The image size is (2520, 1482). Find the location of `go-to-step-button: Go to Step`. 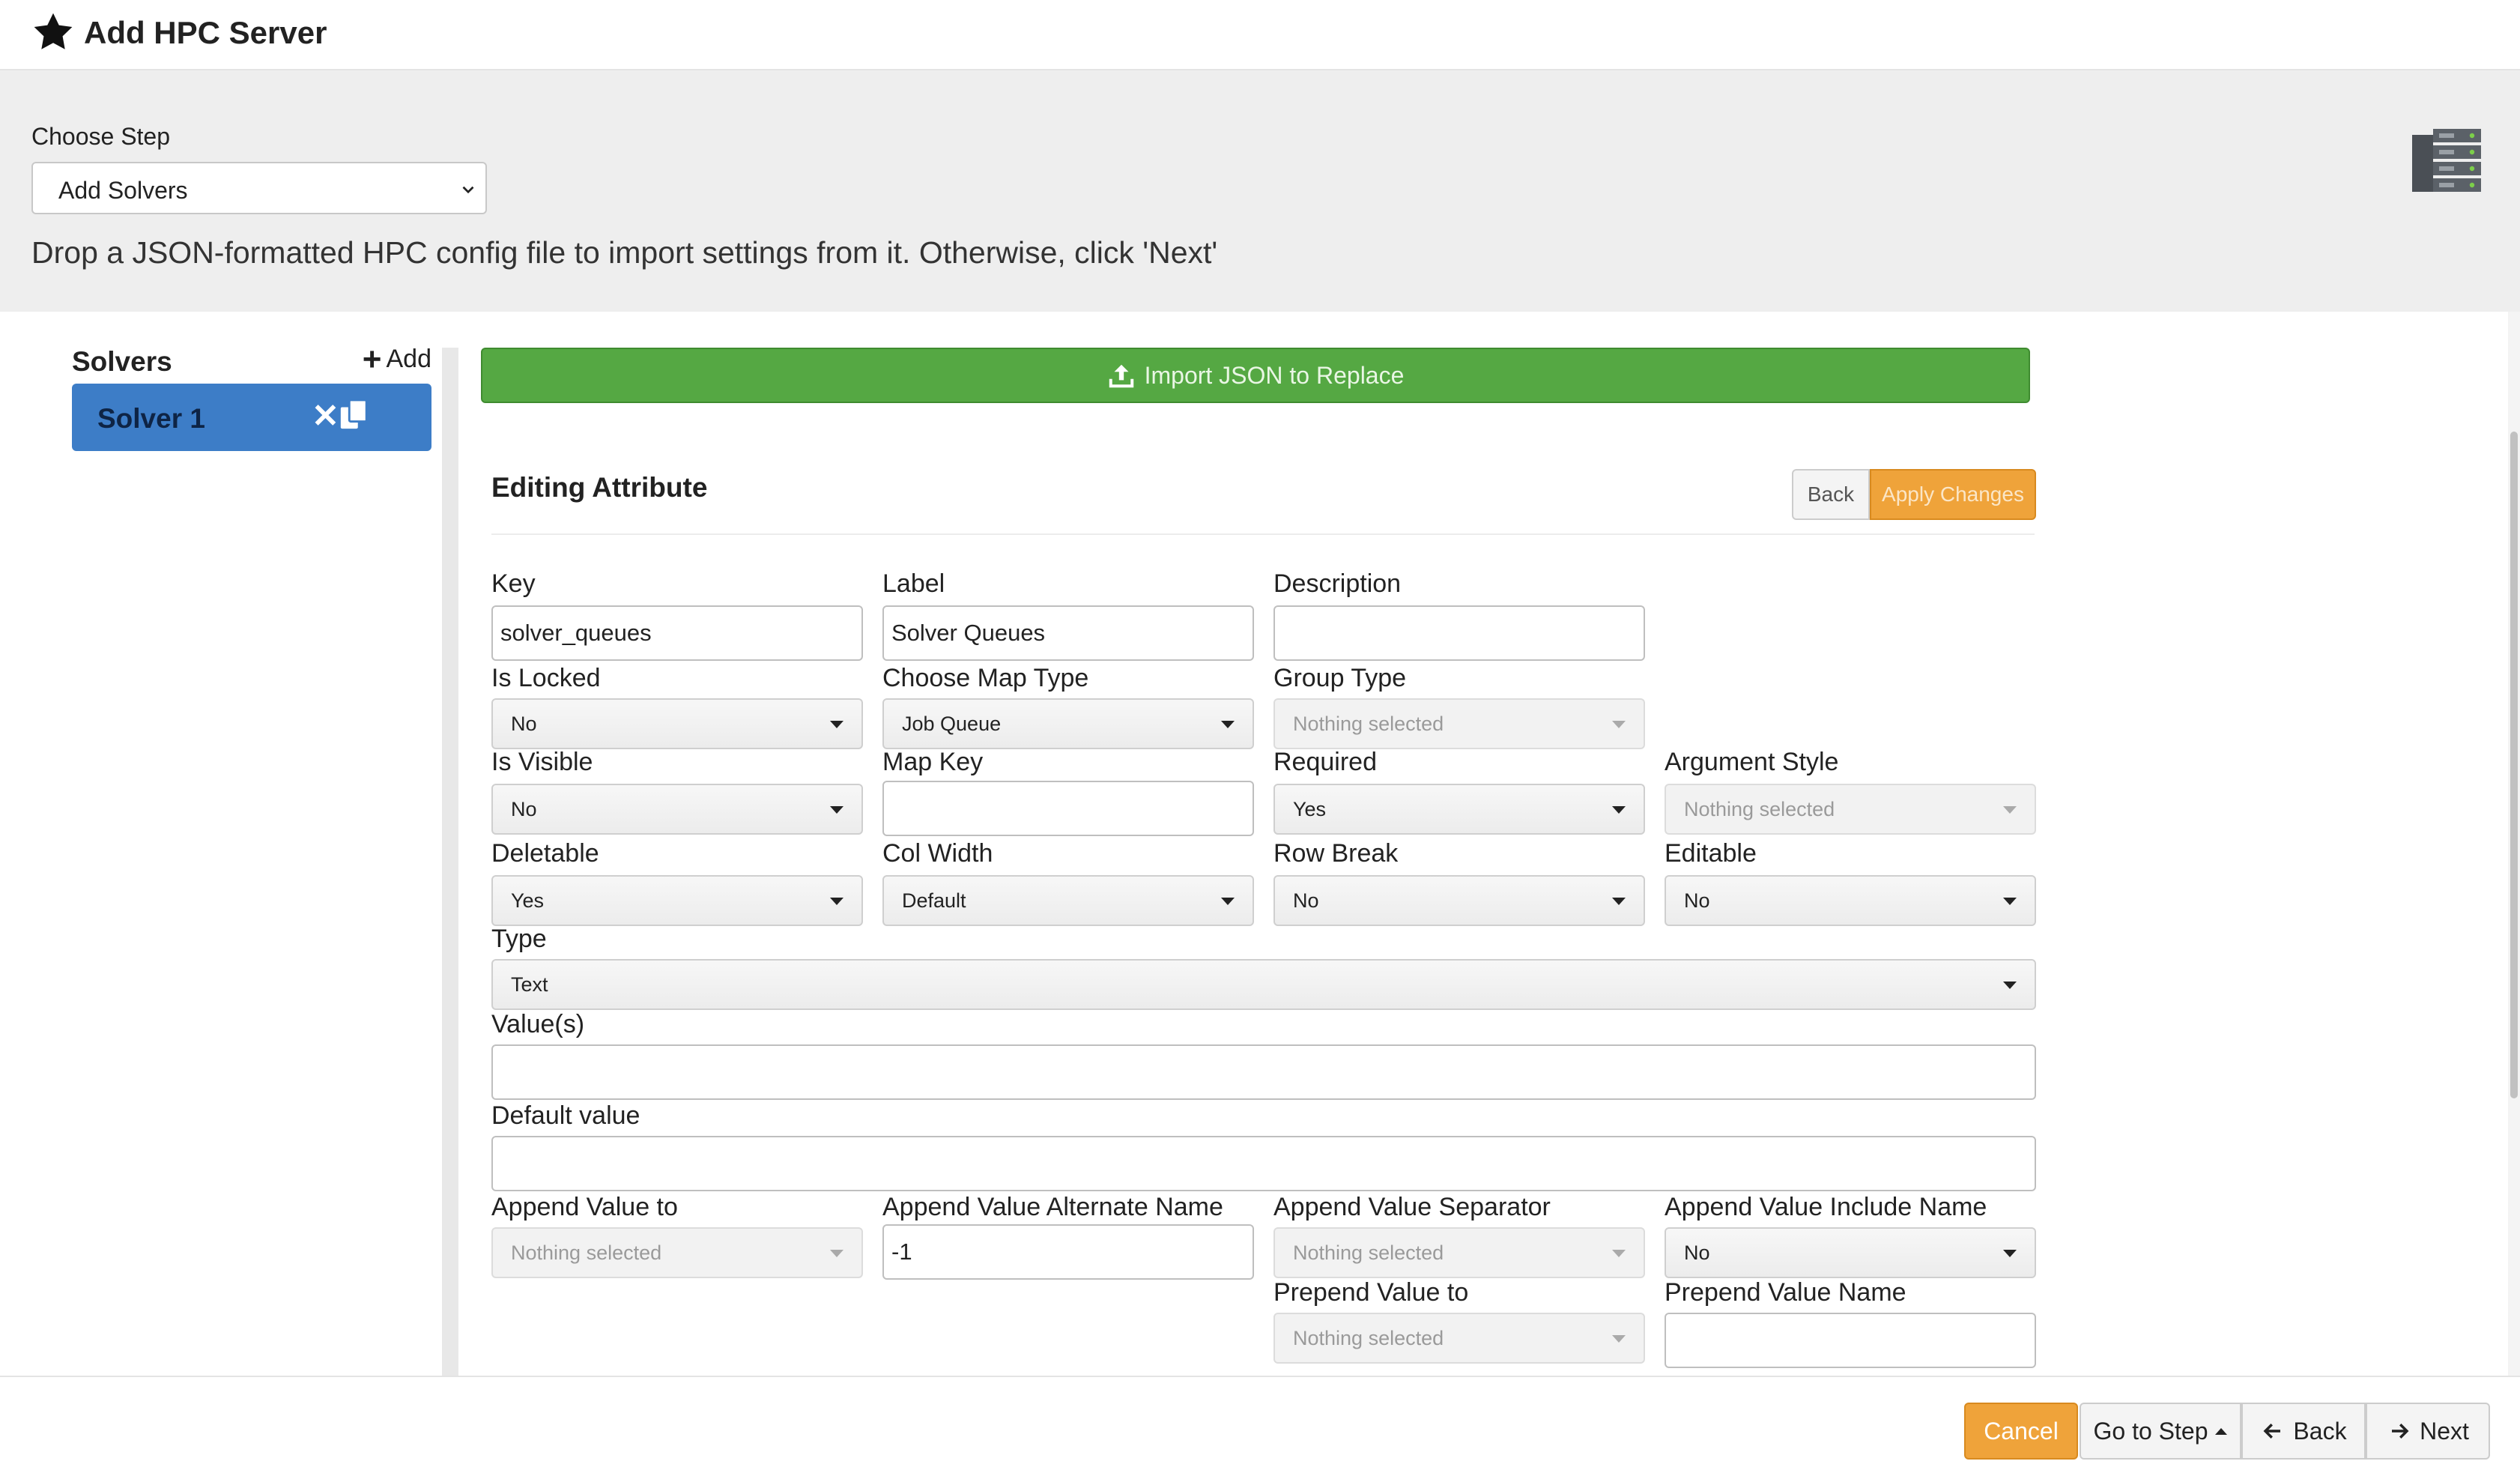

go-to-step-button: Go to Step is located at coordinates (2160, 1432).